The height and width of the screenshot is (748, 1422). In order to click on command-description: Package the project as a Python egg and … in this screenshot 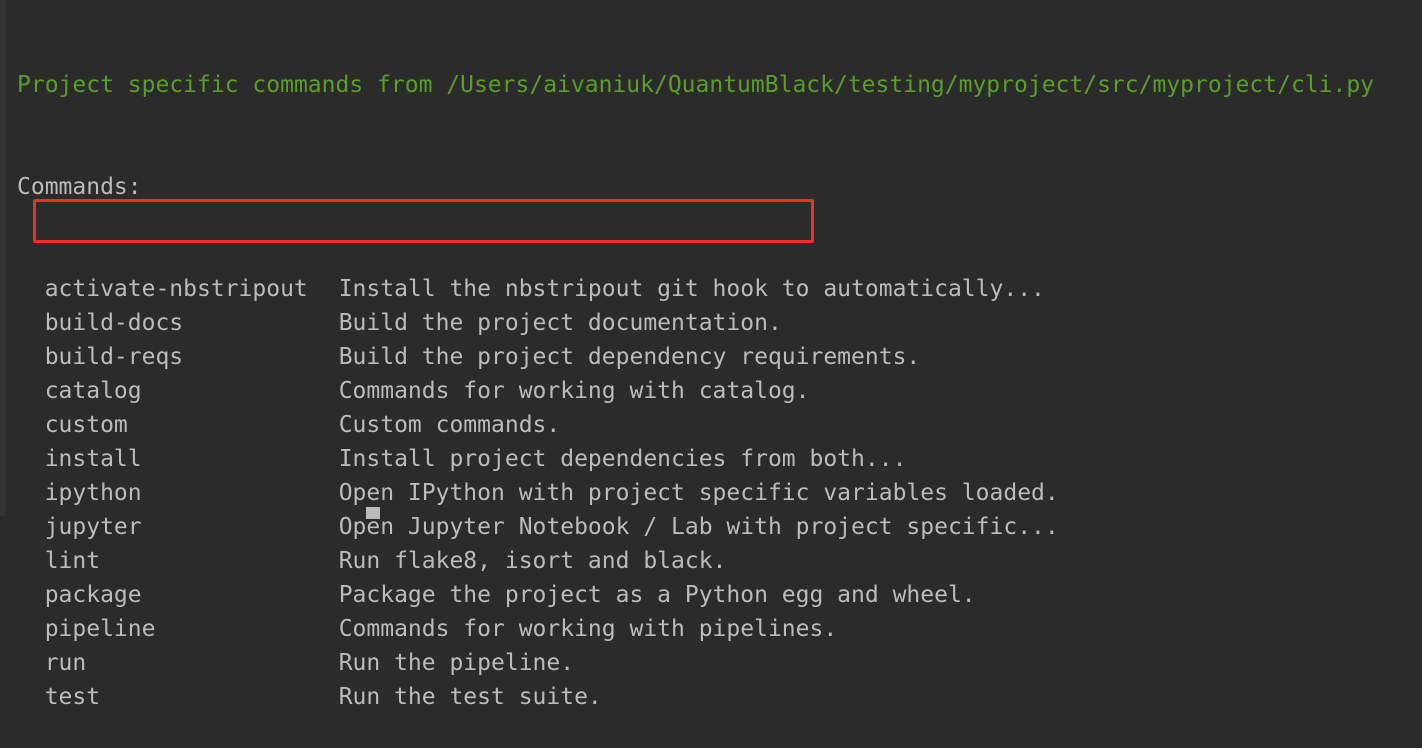, I will do `click(657, 595)`.